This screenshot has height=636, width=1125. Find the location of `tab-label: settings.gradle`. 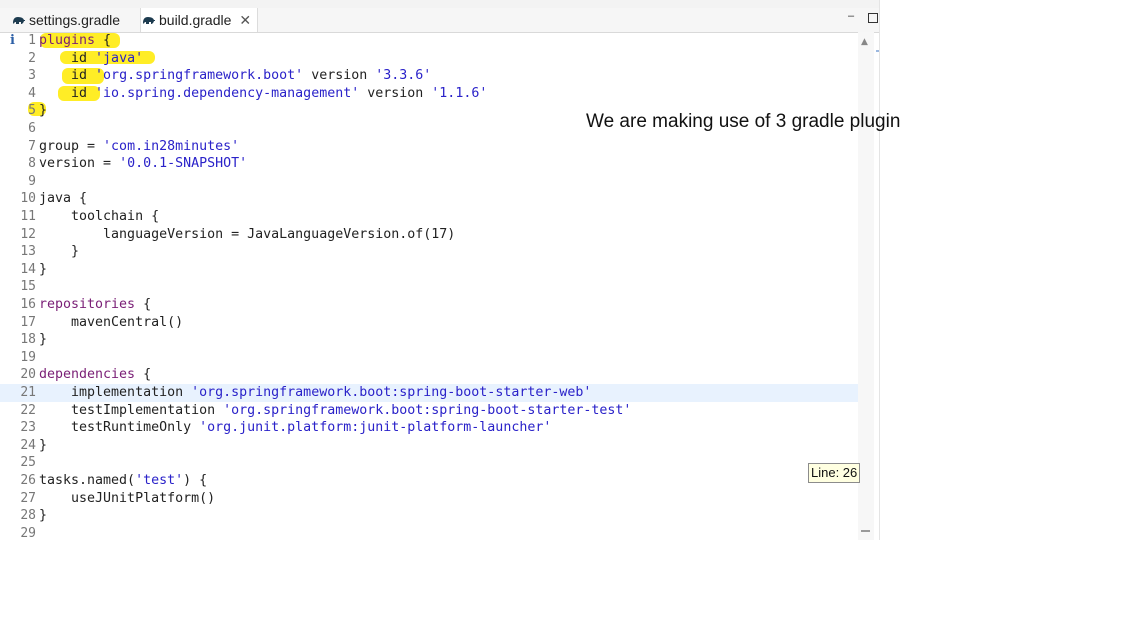

tab-label: settings.gradle is located at coordinates (75, 20).